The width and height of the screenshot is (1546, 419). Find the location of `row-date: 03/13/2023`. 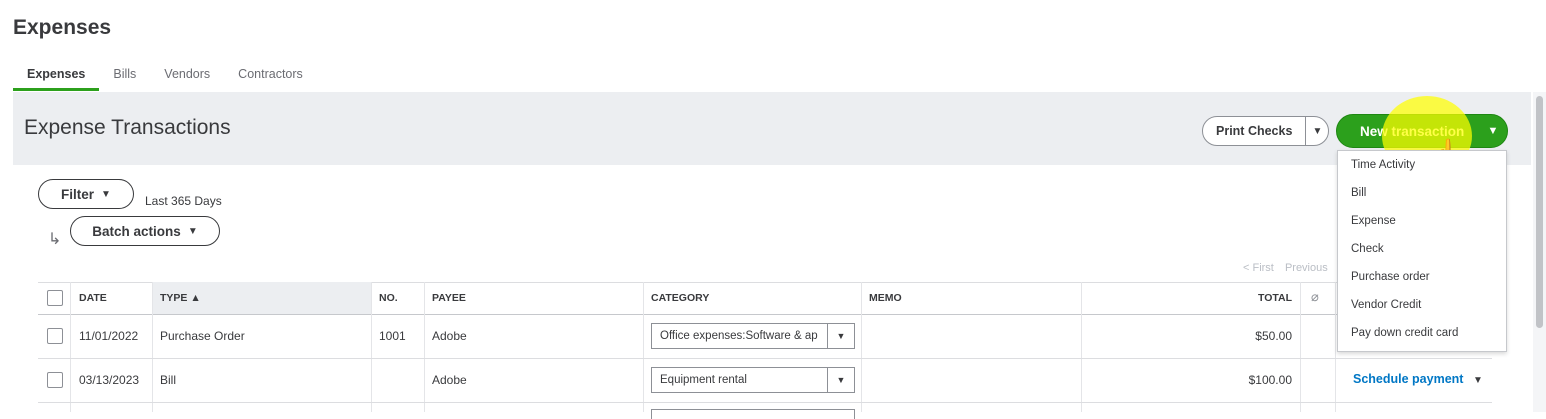

row-date: 03/13/2023 is located at coordinates (109, 380).